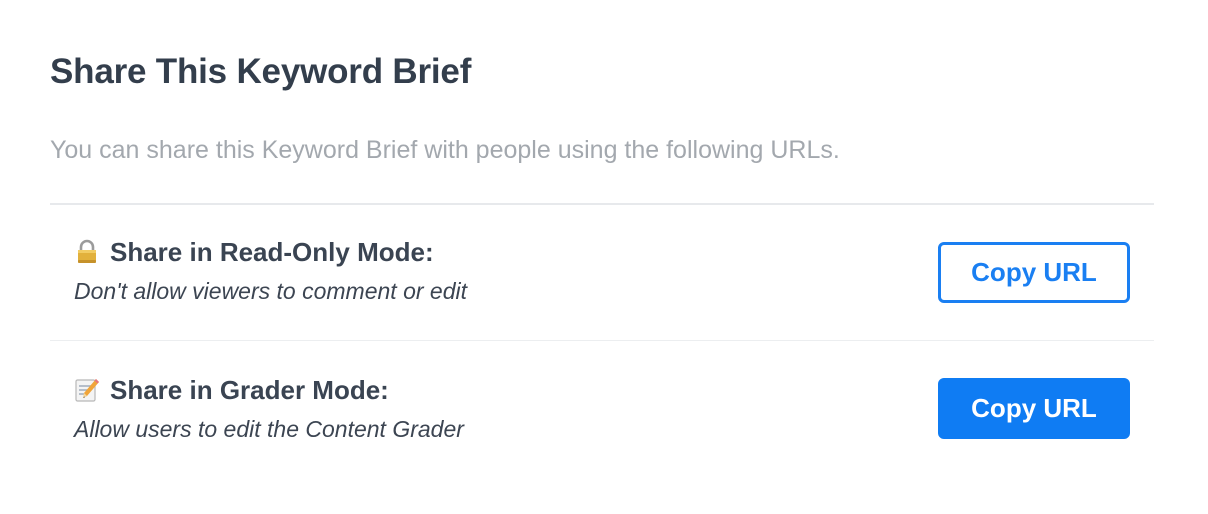 The image size is (1208, 514). What do you see at coordinates (272, 251) in the screenshot?
I see `option-label: Share in Read-Only Mode:` at bounding box center [272, 251].